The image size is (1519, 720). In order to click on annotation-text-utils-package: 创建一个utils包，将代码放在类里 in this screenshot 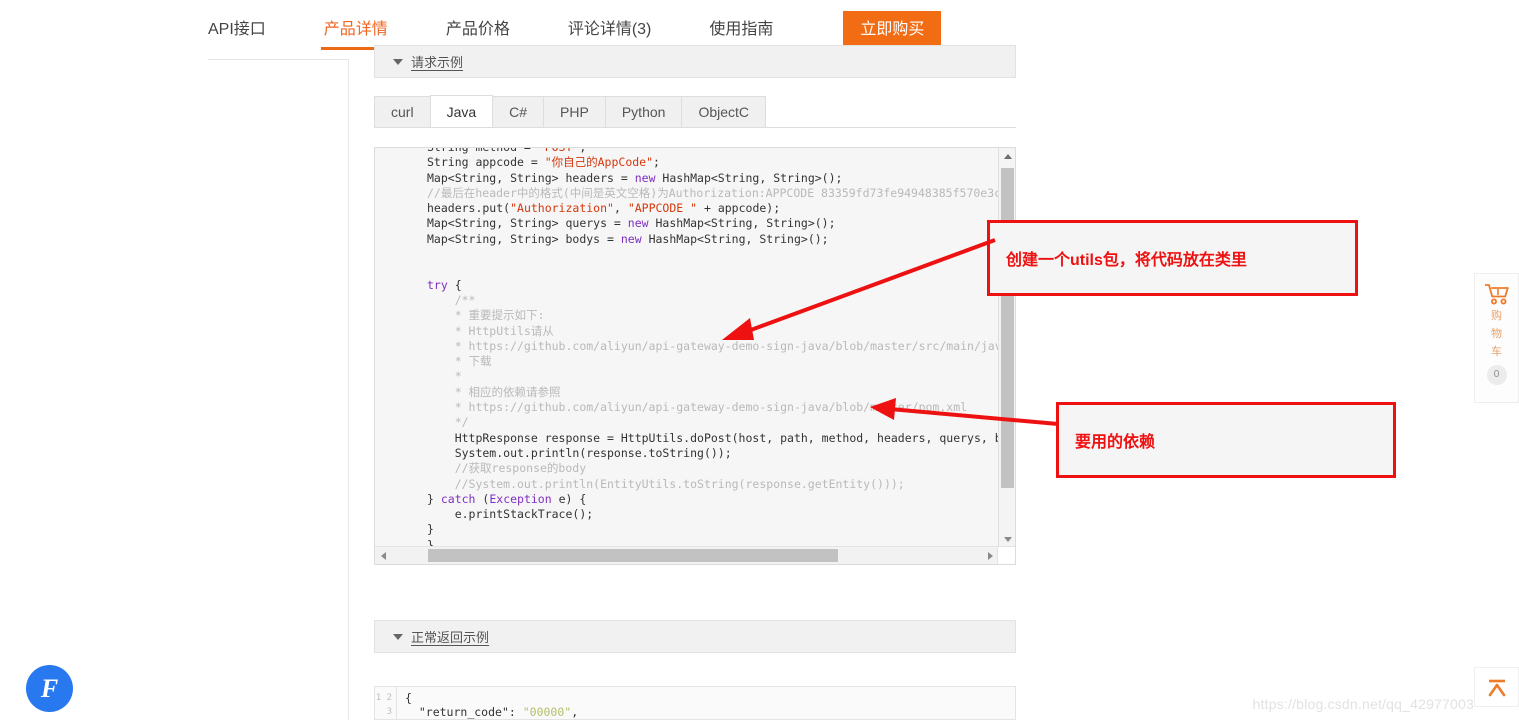, I will do `click(1126, 260)`.